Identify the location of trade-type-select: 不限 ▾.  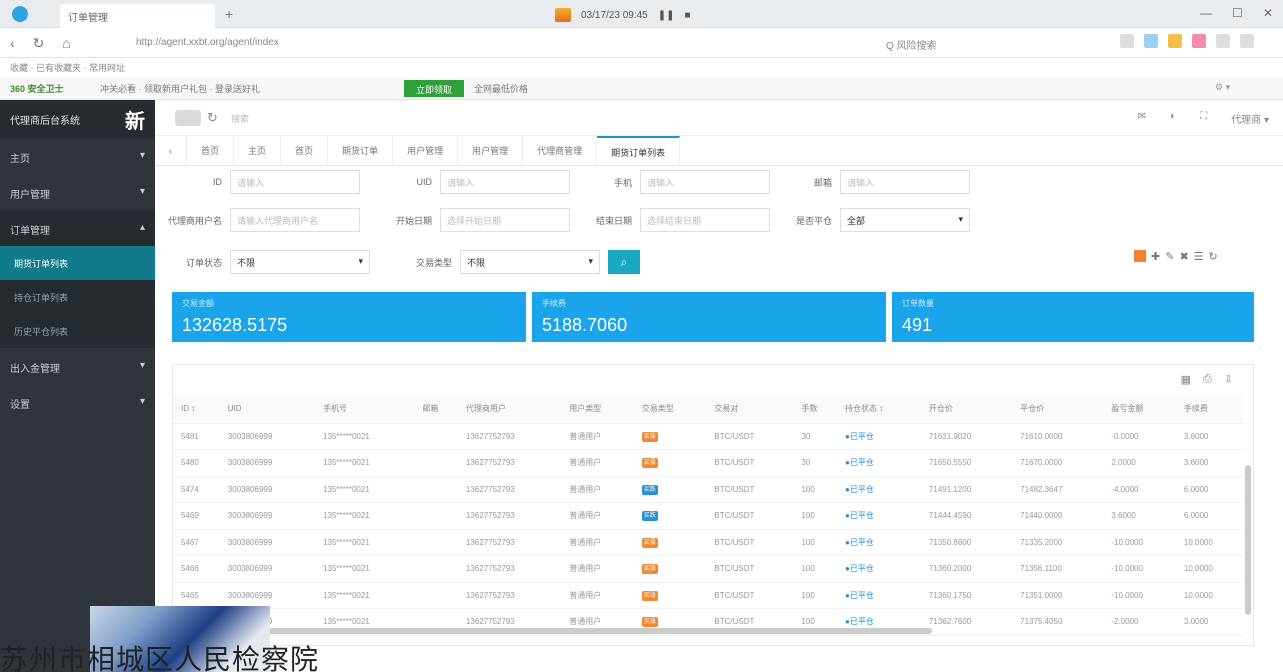
(530, 262).